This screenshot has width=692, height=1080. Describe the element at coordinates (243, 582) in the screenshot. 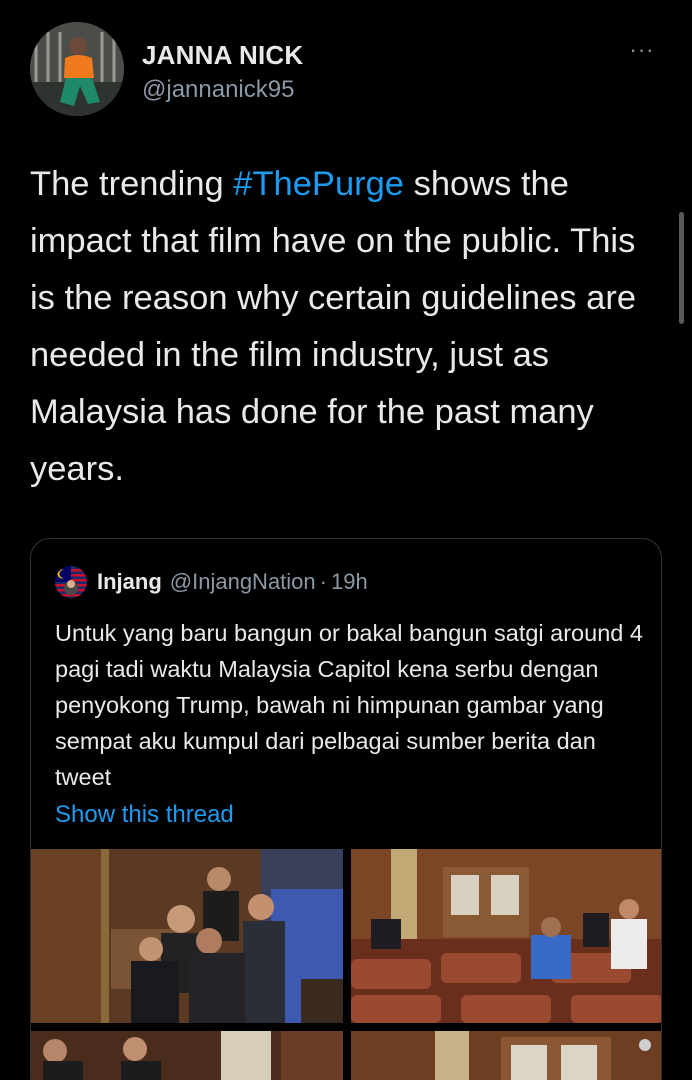

I see `quoted-author-handle: @InjangNation` at that location.